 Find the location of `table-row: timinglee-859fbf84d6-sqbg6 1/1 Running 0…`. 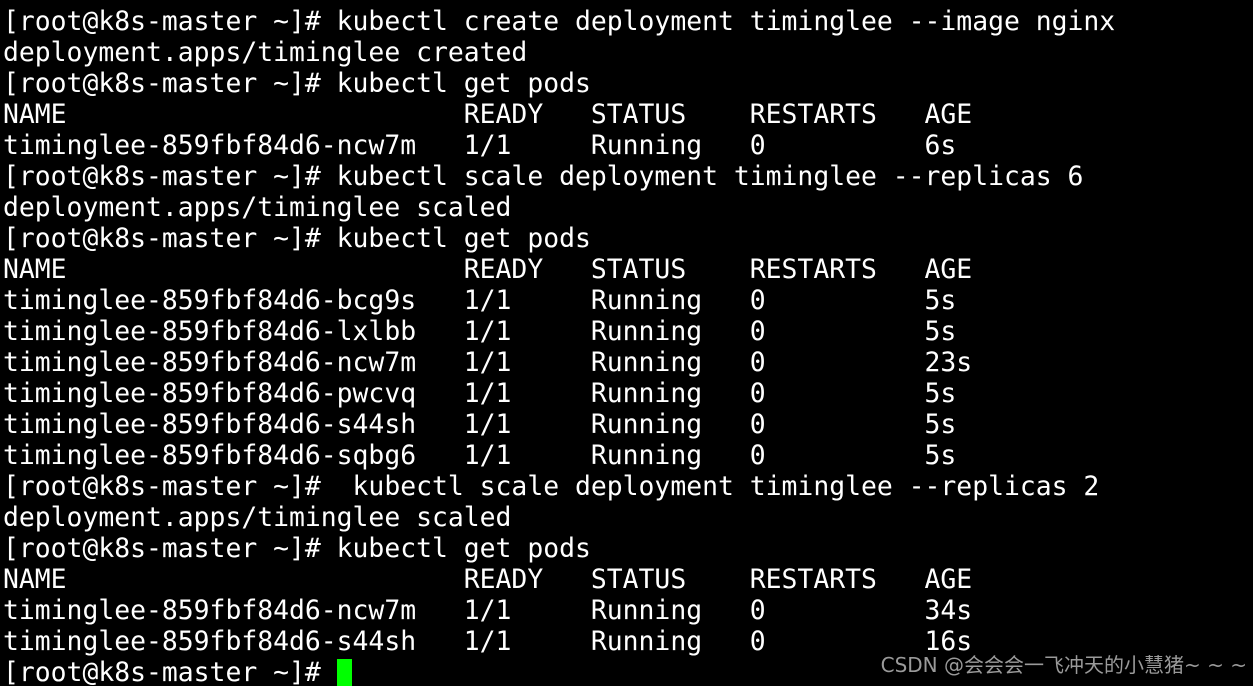

table-row: timinglee-859fbf84d6-sqbg6 1/1 Running 0… is located at coordinates (480, 455).